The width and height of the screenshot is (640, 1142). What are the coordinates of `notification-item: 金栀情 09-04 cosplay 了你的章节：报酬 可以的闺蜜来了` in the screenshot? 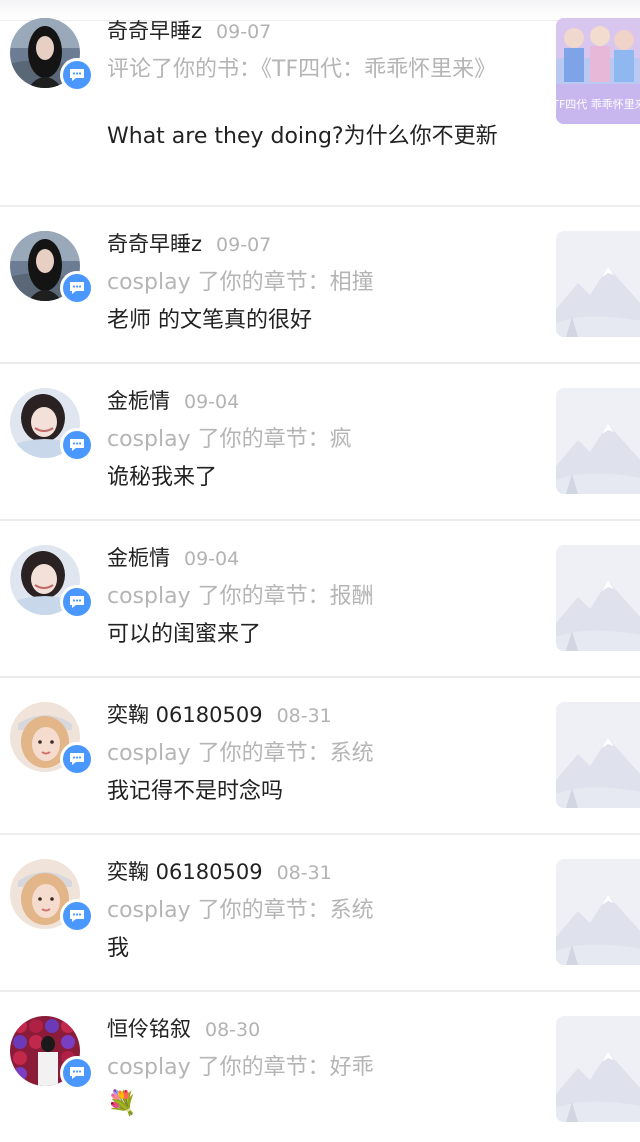 It's located at (320, 599).